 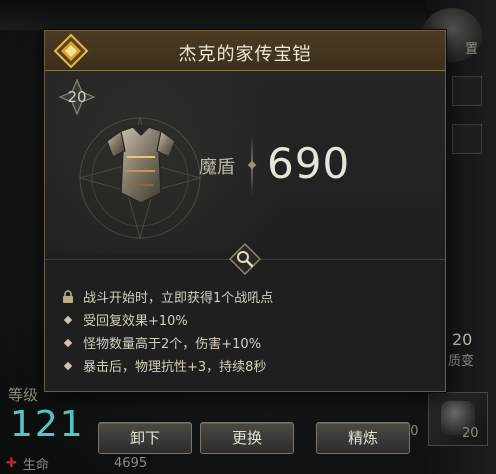 What do you see at coordinates (77, 97) in the screenshot?
I see `item-level: 20` at bounding box center [77, 97].